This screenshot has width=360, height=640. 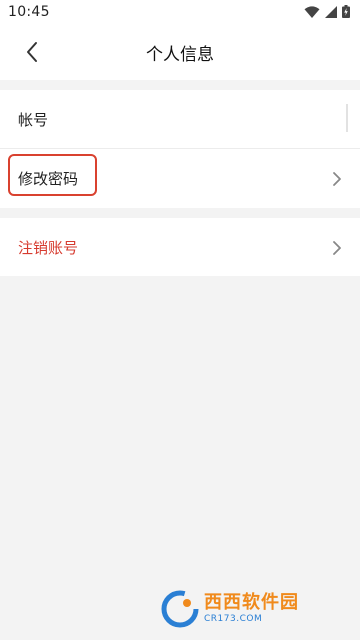 I want to click on account-row: 帐号, so click(x=180, y=119).